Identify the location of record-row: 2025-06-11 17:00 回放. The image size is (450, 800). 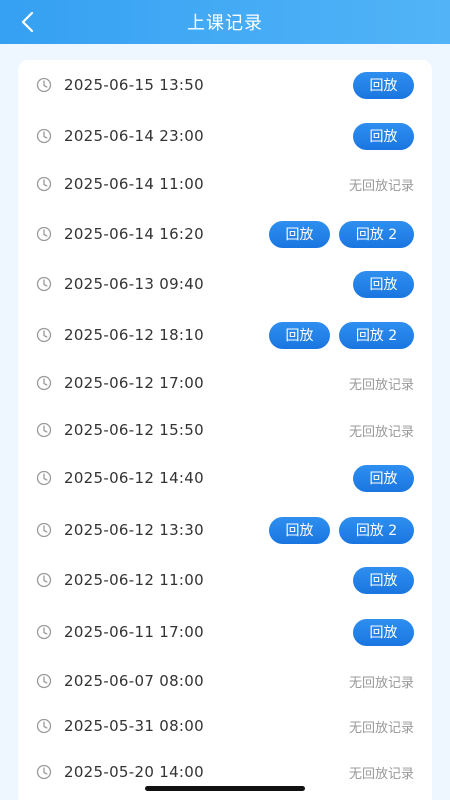
(225, 632).